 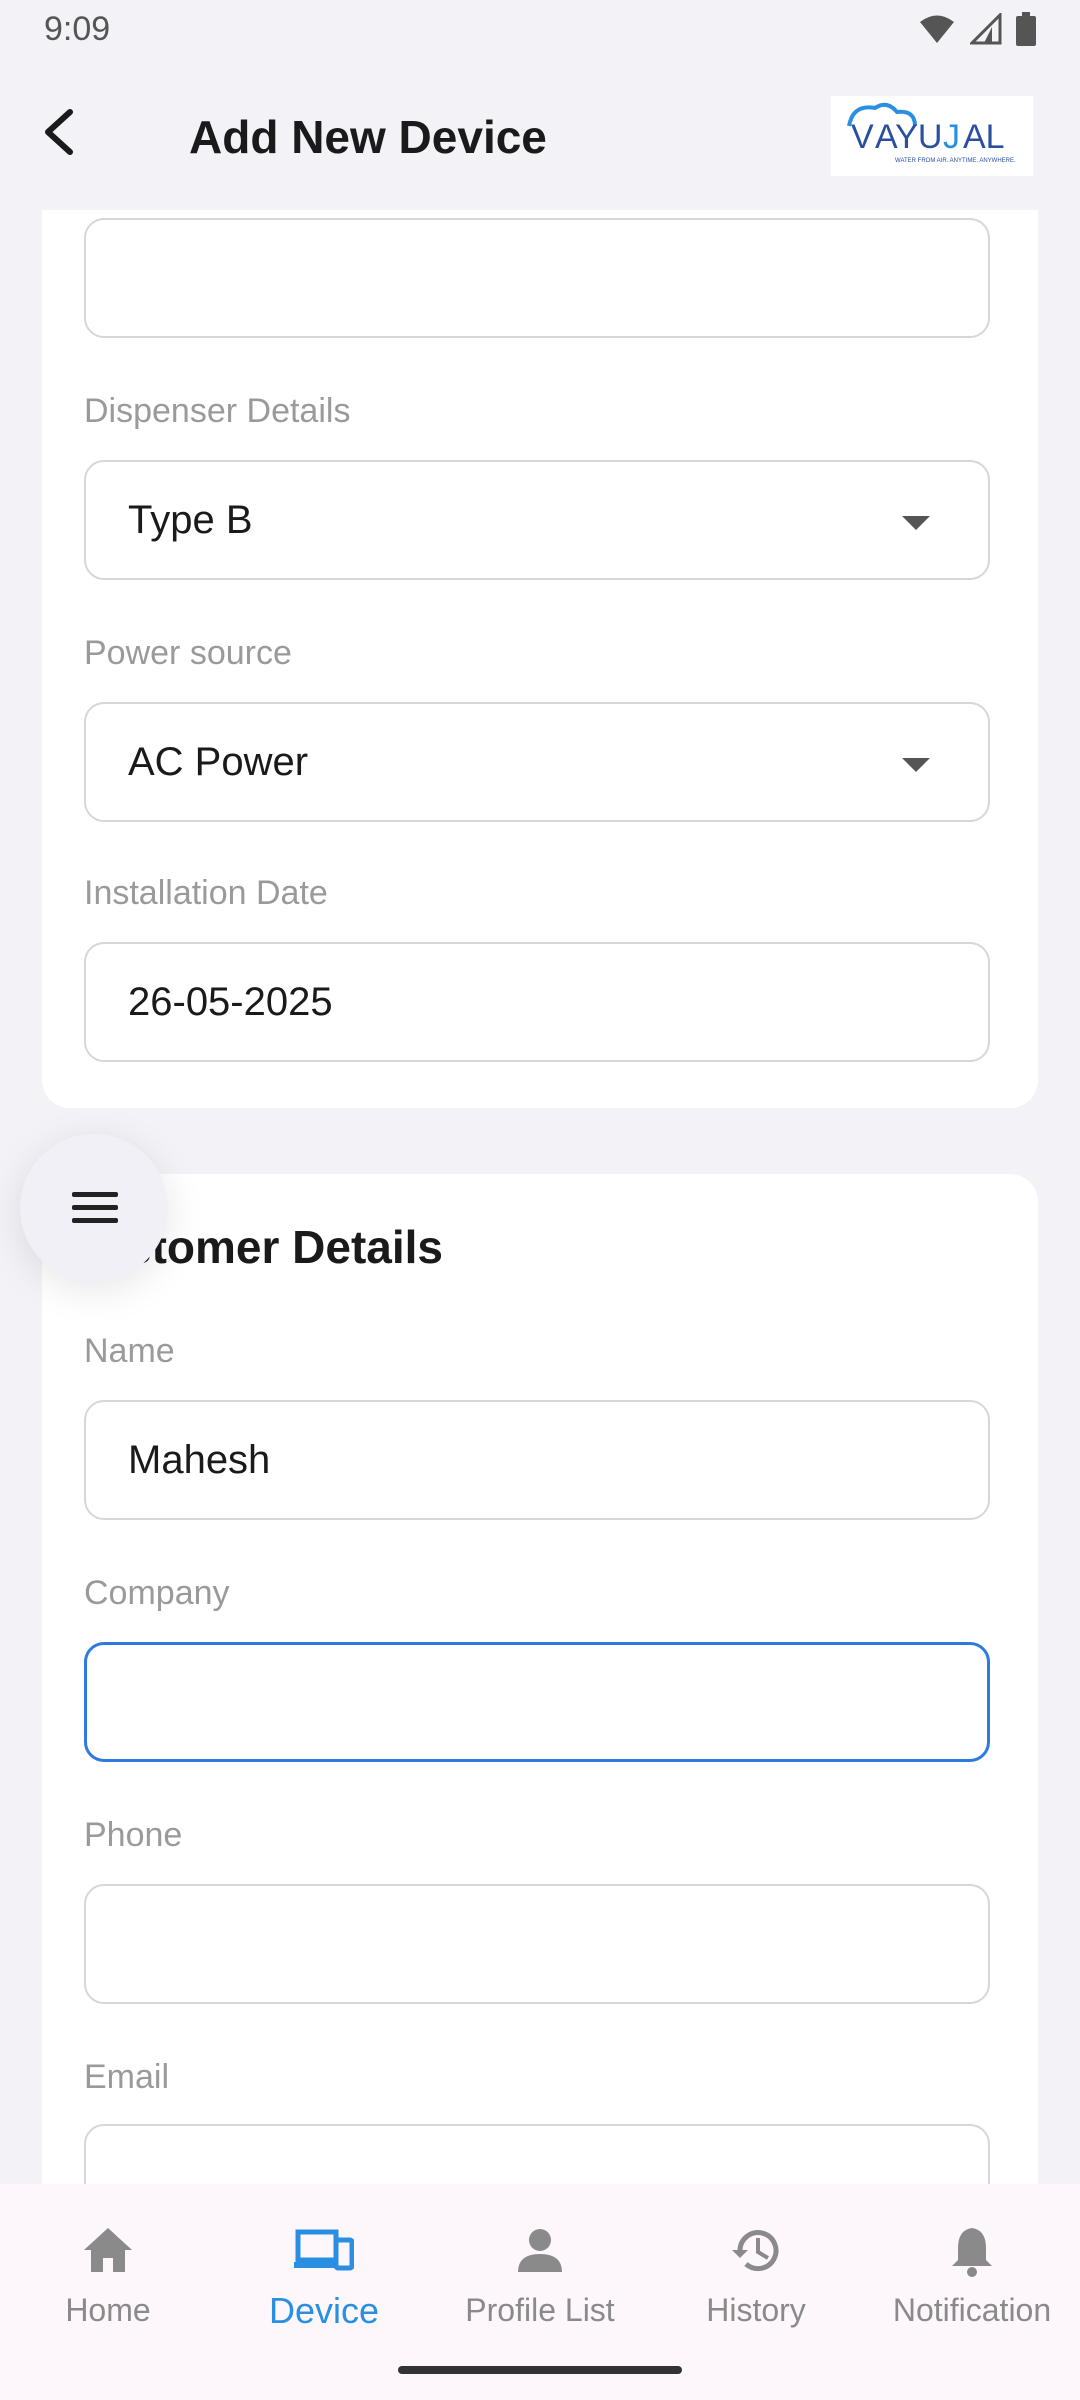 What do you see at coordinates (537, 1944) in the screenshot?
I see `phone-field` at bounding box center [537, 1944].